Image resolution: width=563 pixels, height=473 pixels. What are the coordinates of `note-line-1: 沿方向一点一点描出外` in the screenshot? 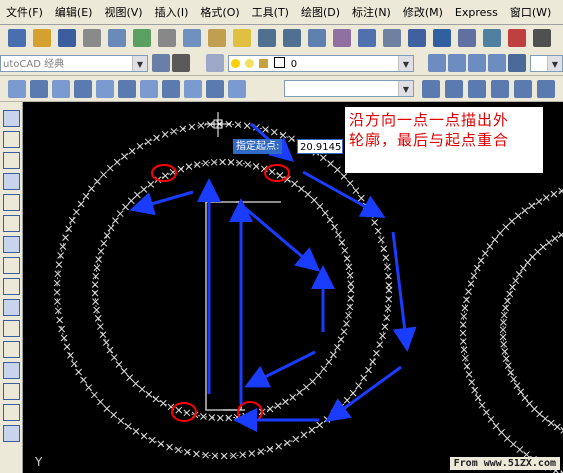 It's located at (429, 120).